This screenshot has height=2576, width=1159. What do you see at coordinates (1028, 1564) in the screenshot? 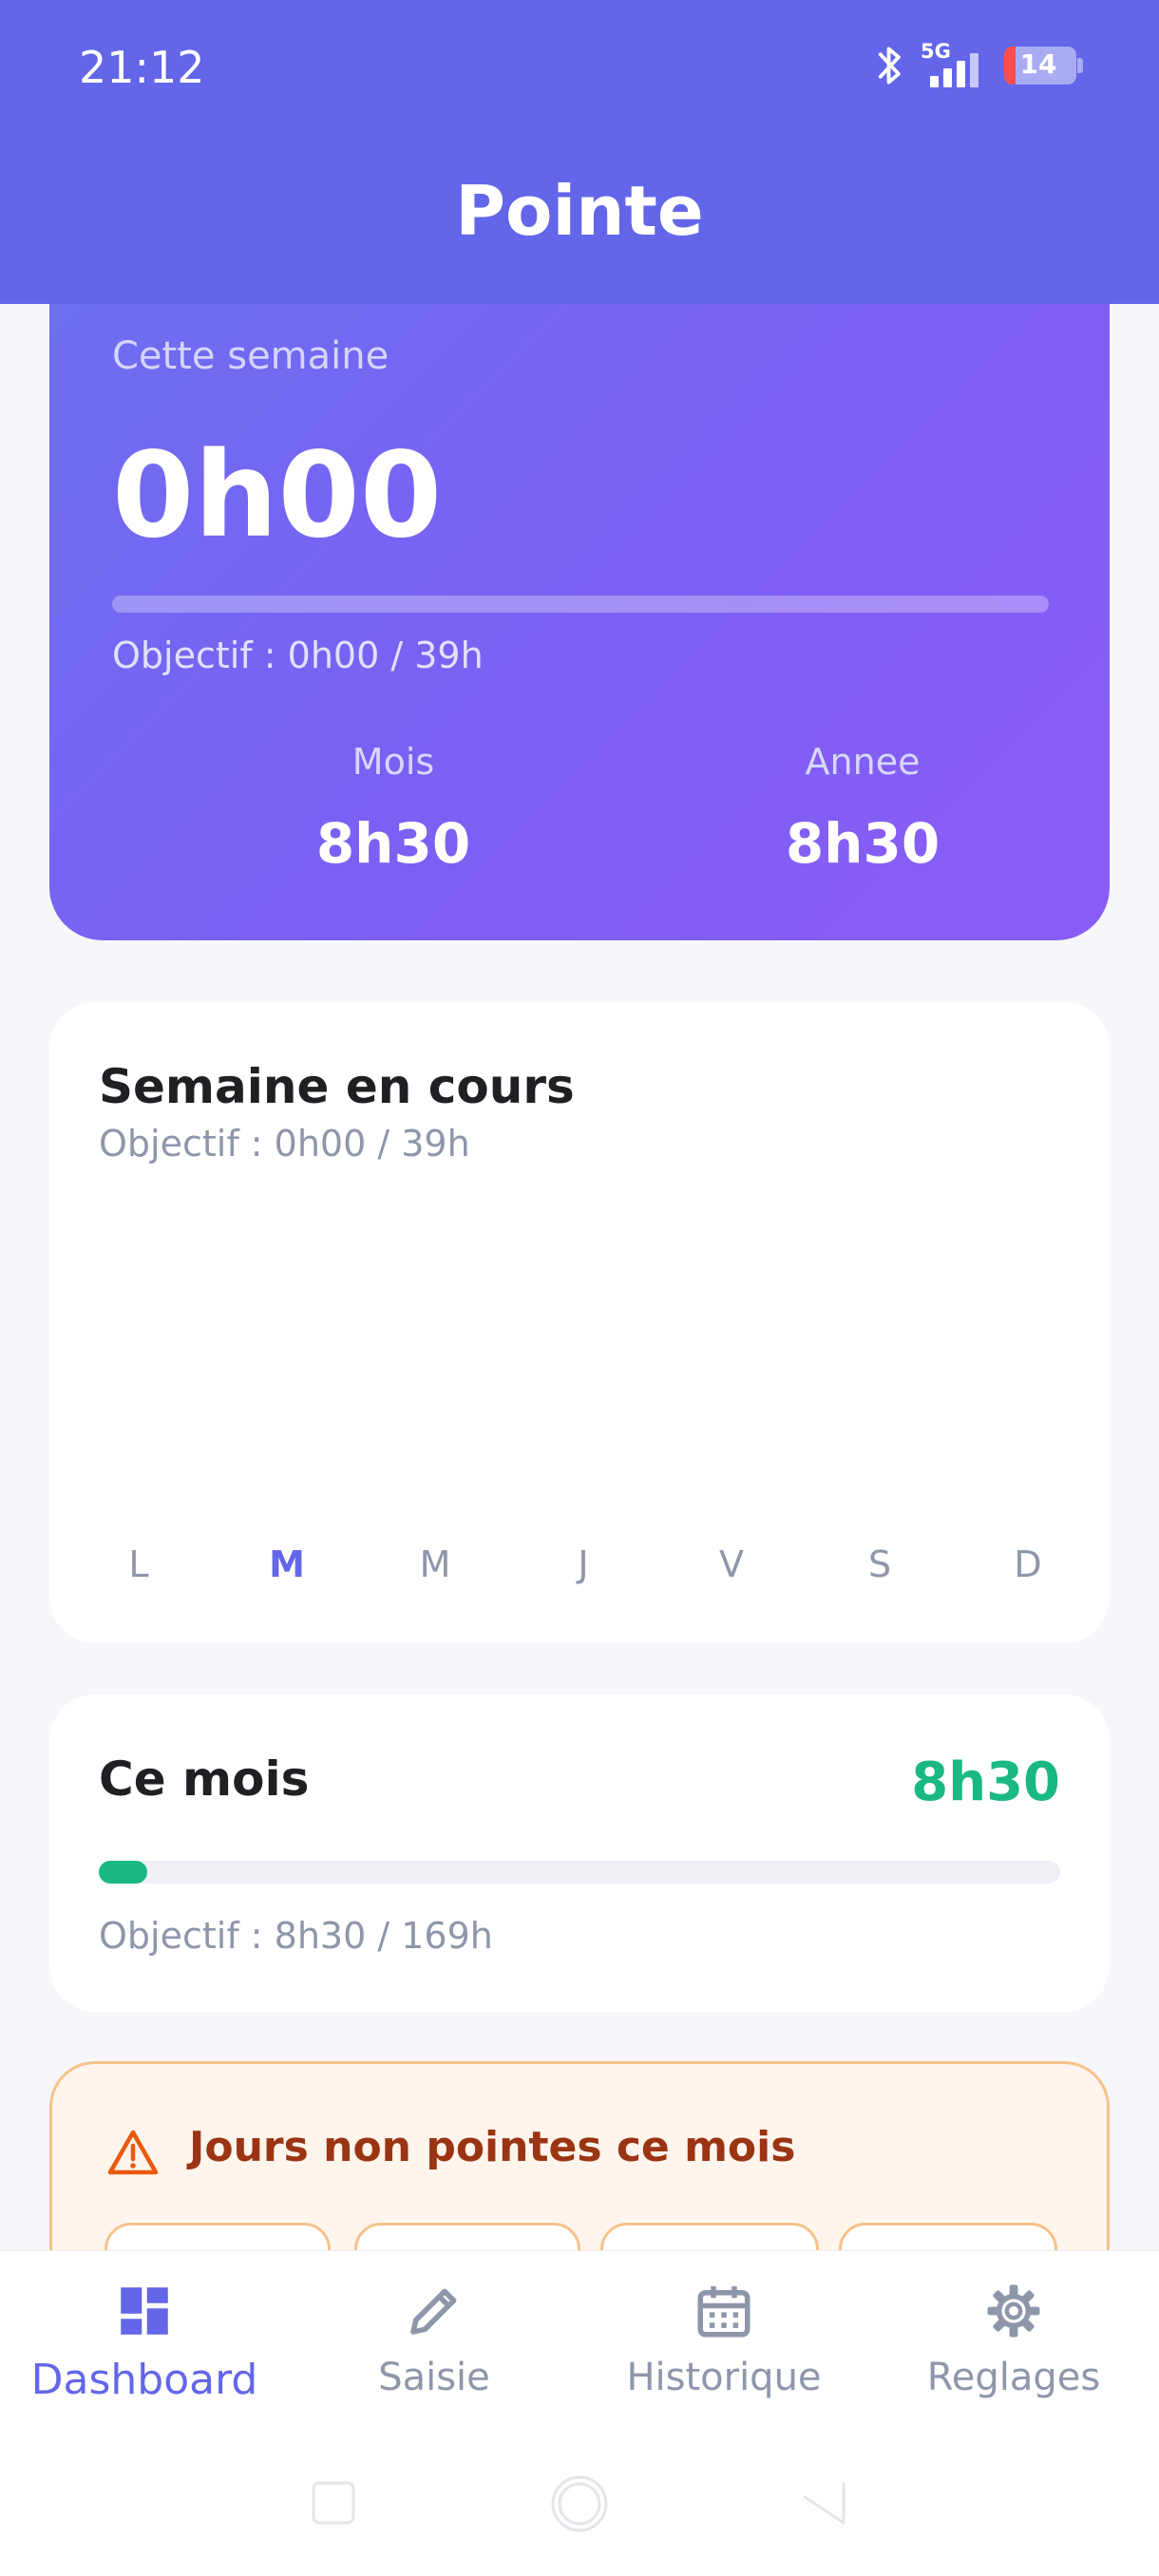
I see `day-label-sun: D` at bounding box center [1028, 1564].